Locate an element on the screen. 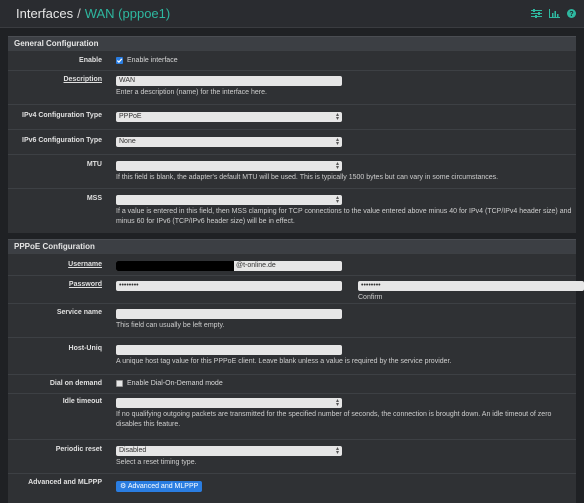 The image size is (584, 503). row-username: Username @t-online.de is located at coordinates (292, 264).